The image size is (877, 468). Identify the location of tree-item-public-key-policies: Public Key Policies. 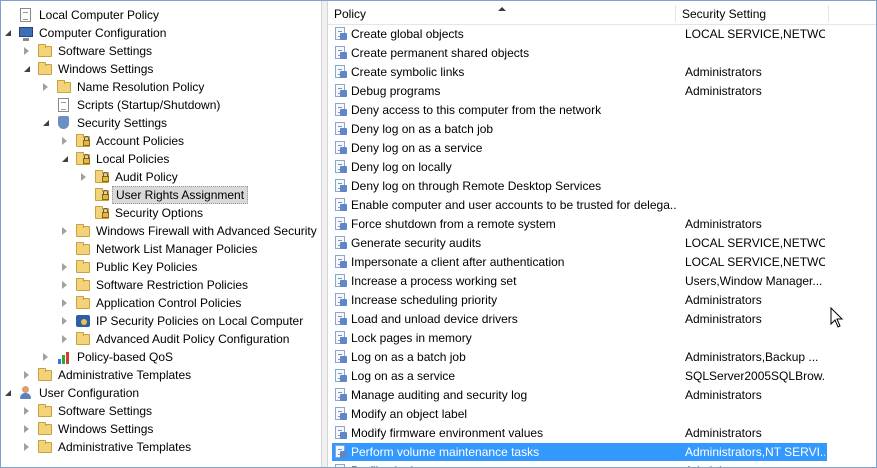
(161, 267).